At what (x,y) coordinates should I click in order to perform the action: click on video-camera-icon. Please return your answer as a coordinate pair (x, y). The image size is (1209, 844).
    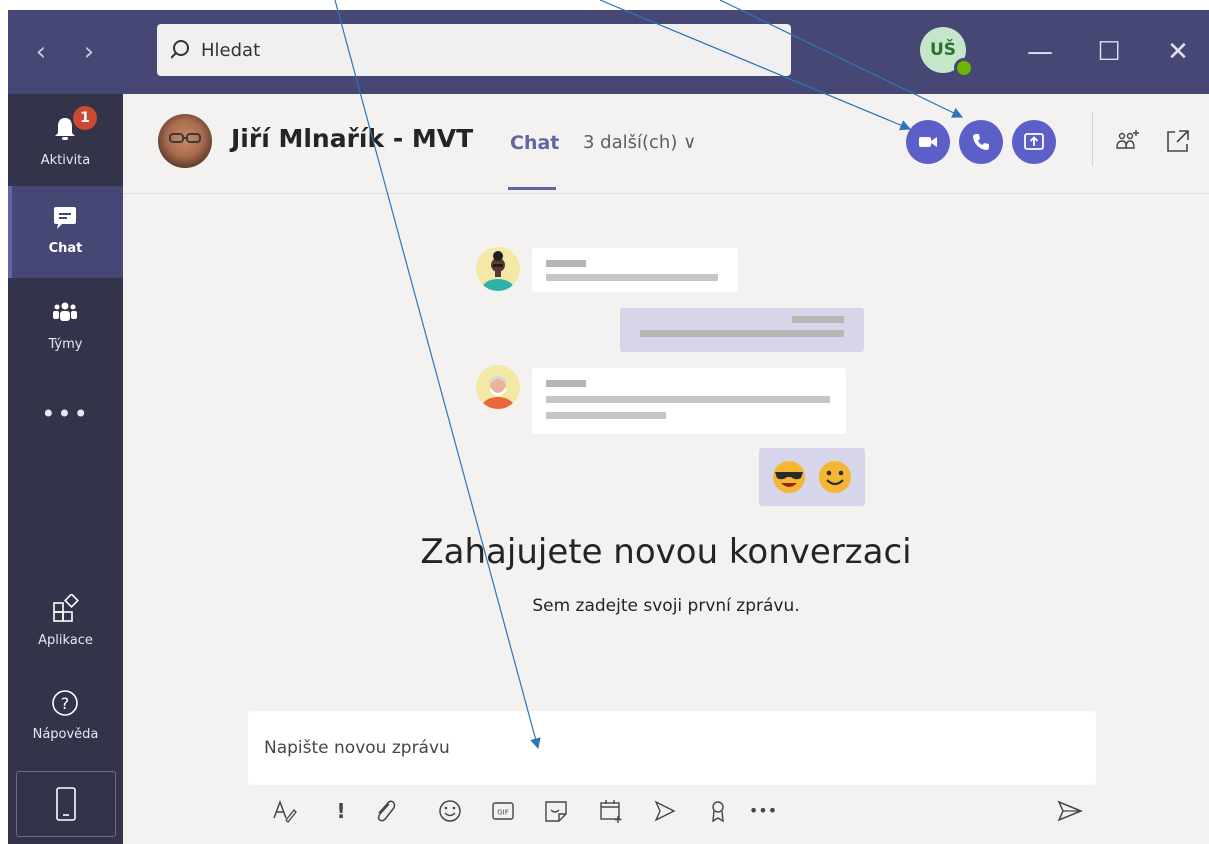
    Looking at the image, I should click on (928, 142).